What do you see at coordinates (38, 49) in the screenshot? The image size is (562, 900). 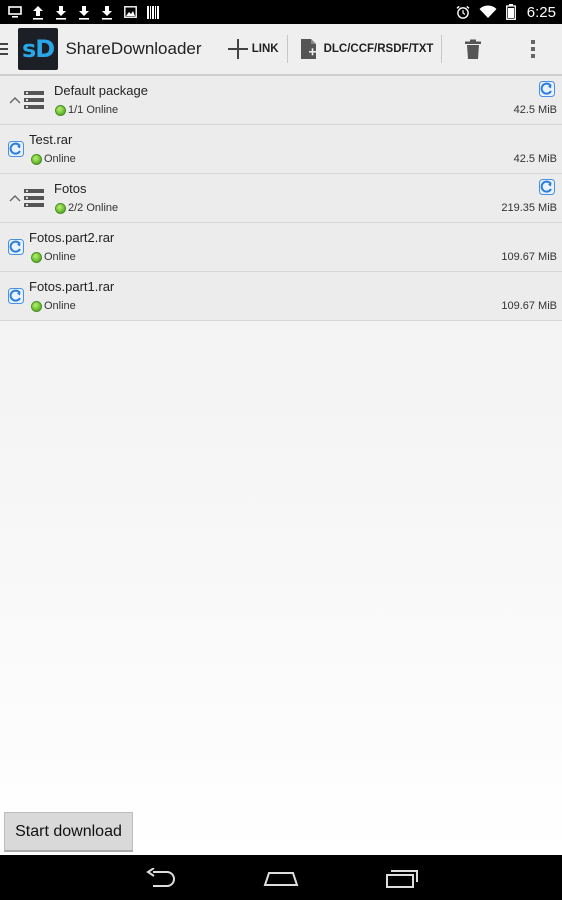 I see `app-logo: sD` at bounding box center [38, 49].